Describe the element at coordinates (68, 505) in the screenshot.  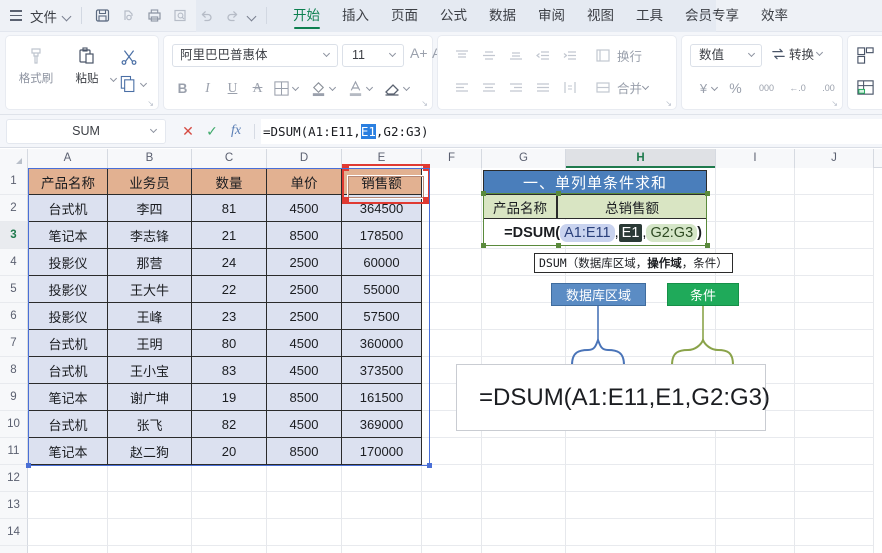
I see `cell-A13` at that location.